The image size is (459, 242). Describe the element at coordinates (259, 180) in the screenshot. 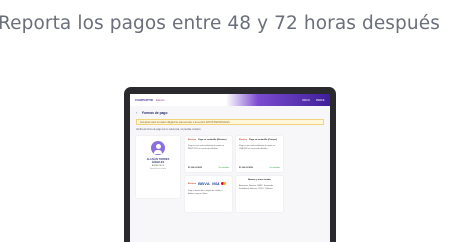

I see `card-title: Bancos y otros tiendas` at that location.